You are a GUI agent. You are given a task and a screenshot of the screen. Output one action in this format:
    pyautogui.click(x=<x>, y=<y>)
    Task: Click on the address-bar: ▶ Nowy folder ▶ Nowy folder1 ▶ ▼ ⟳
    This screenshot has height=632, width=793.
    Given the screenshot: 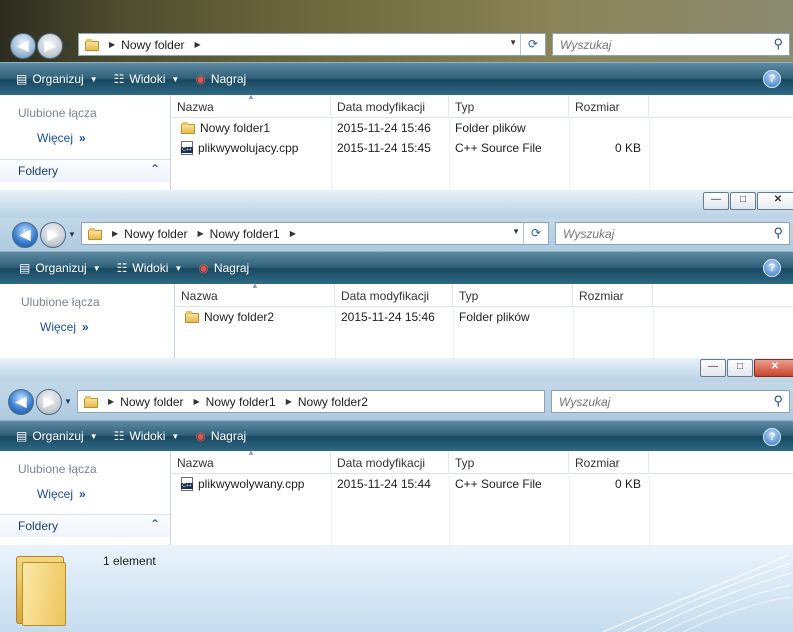 What is the action you would take?
    pyautogui.click(x=315, y=233)
    